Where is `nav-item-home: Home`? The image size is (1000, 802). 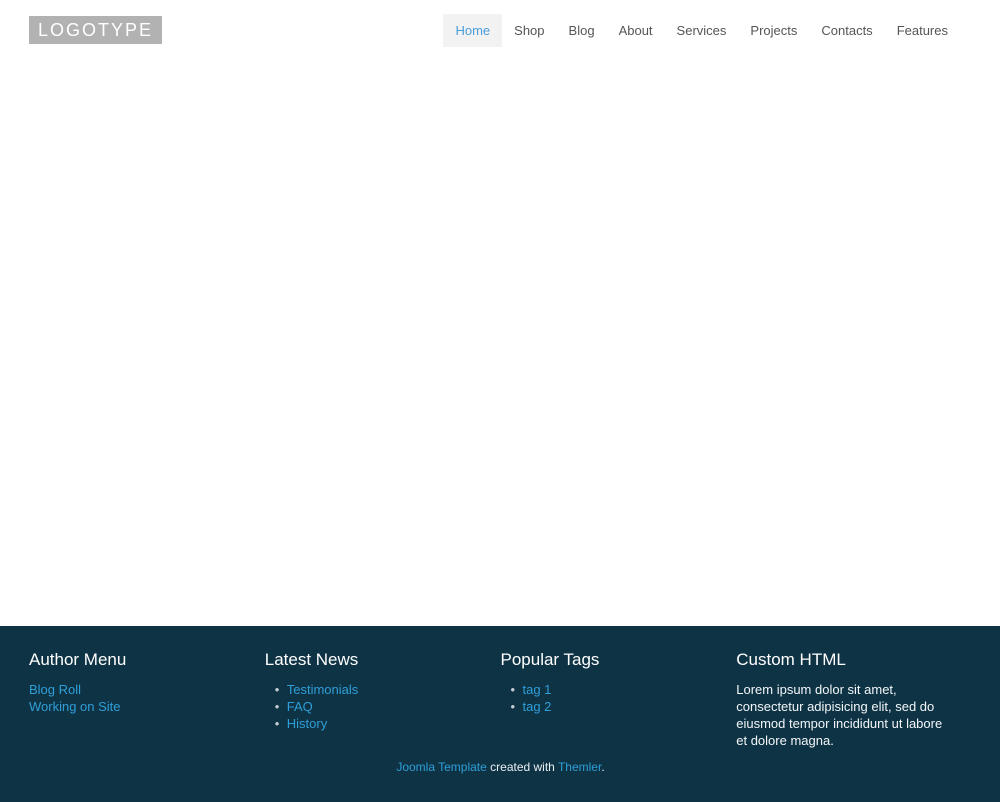 nav-item-home: Home is located at coordinates (473, 30).